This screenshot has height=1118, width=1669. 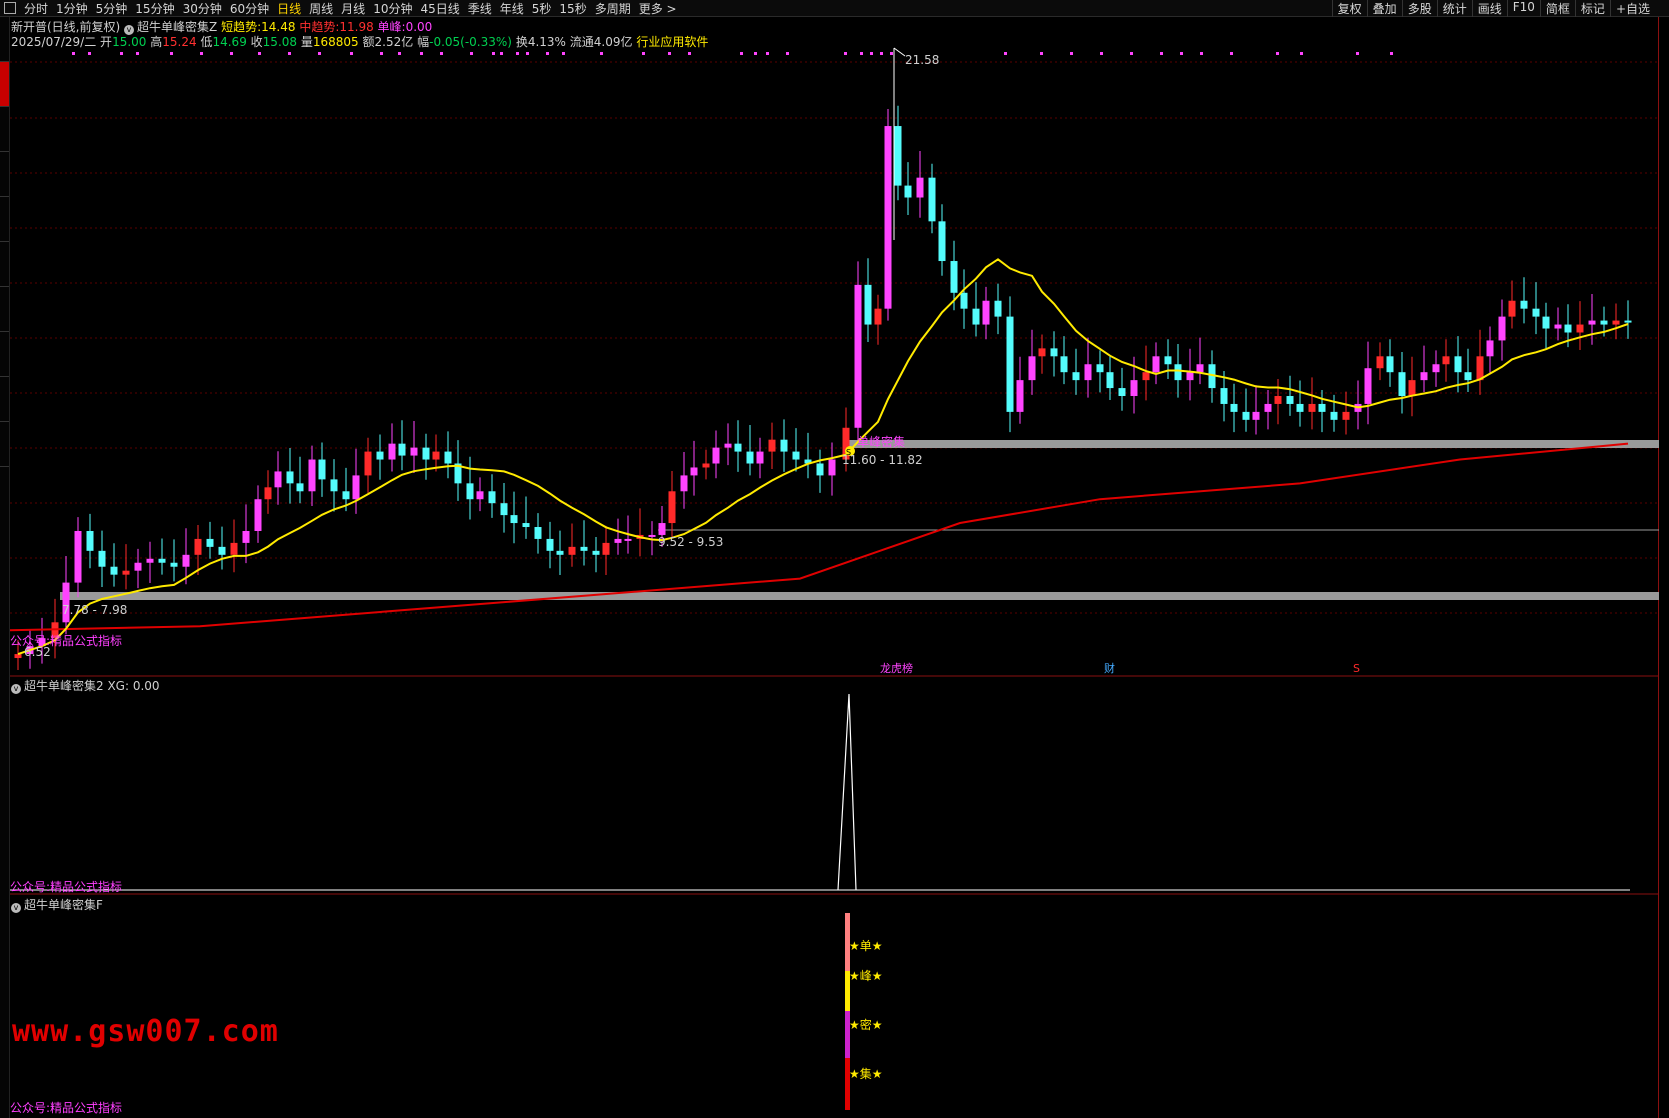 I want to click on tool-button-3: 统计, so click(x=1454, y=8).